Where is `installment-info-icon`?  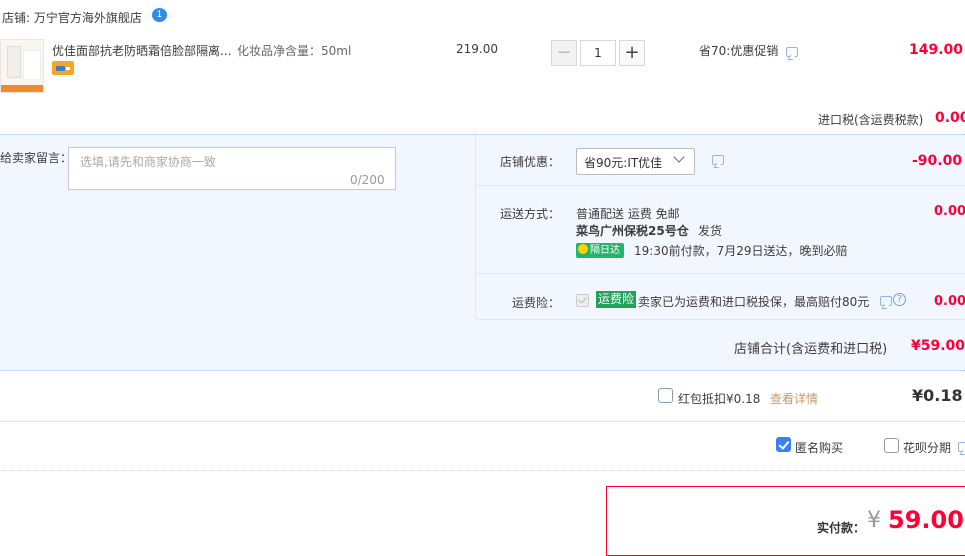
installment-info-icon is located at coordinates (961, 447).